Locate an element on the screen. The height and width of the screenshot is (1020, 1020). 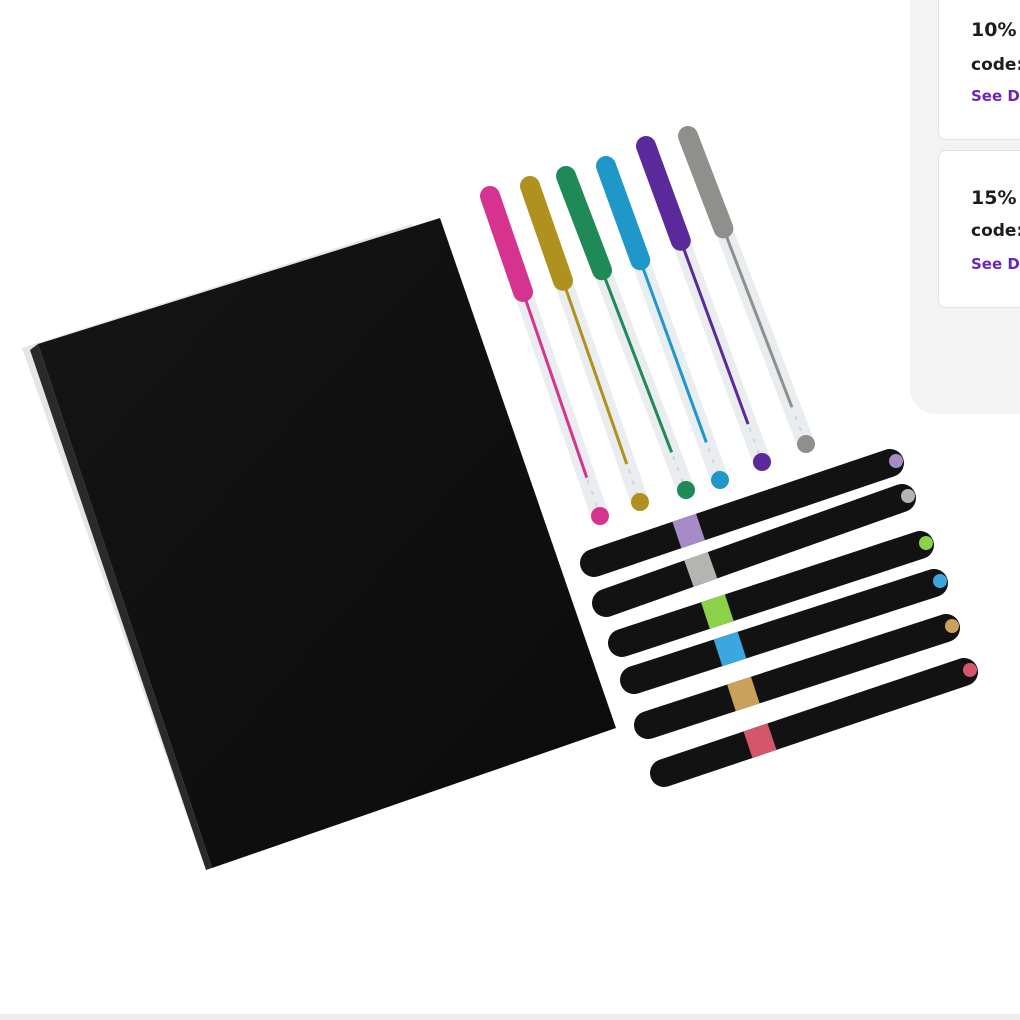
bottom-divider is located at coordinates (510, 1017).